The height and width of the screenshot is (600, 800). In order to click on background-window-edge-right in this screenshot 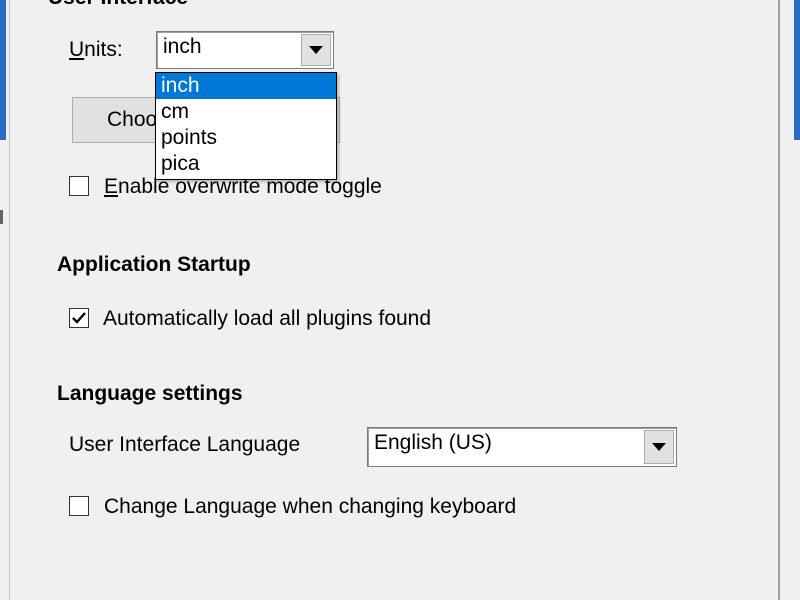, I will do `click(789, 300)`.